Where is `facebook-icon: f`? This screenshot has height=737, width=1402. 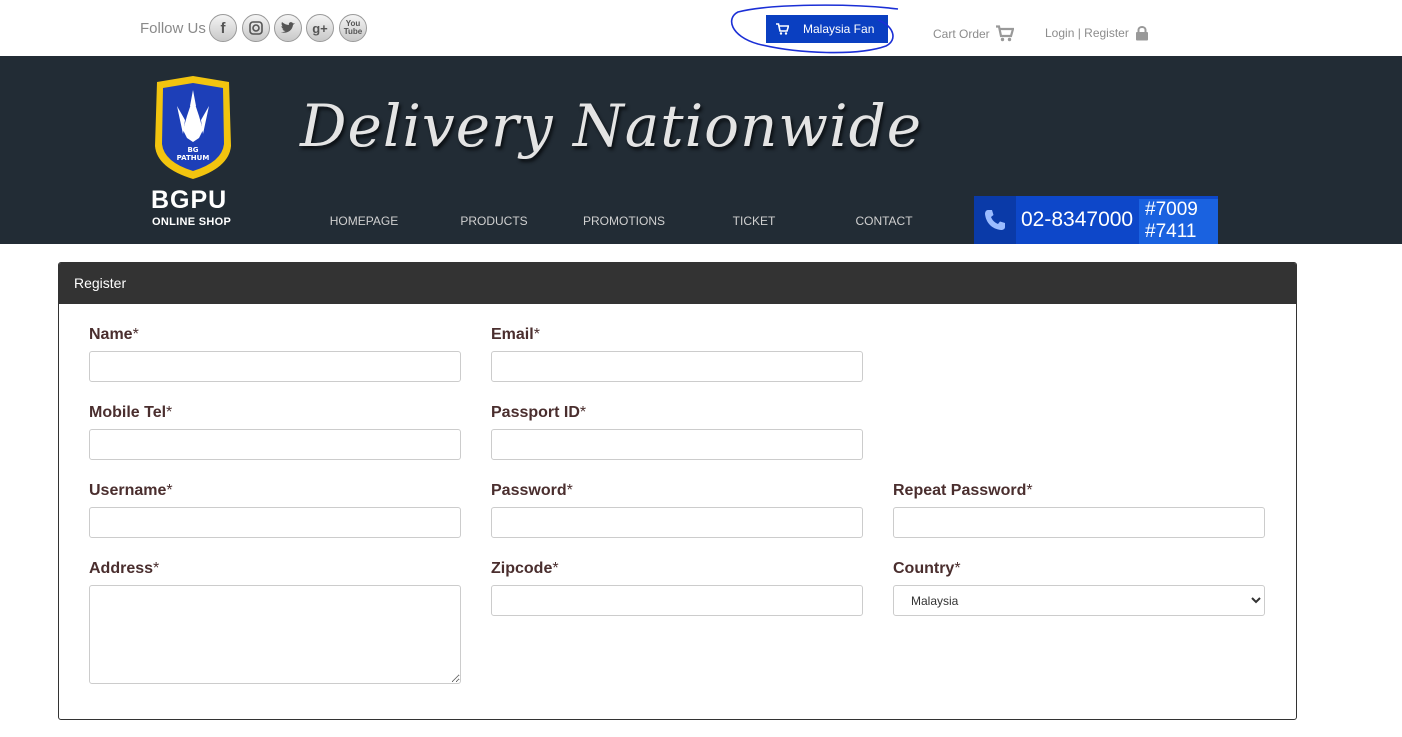 facebook-icon: f is located at coordinates (223, 28).